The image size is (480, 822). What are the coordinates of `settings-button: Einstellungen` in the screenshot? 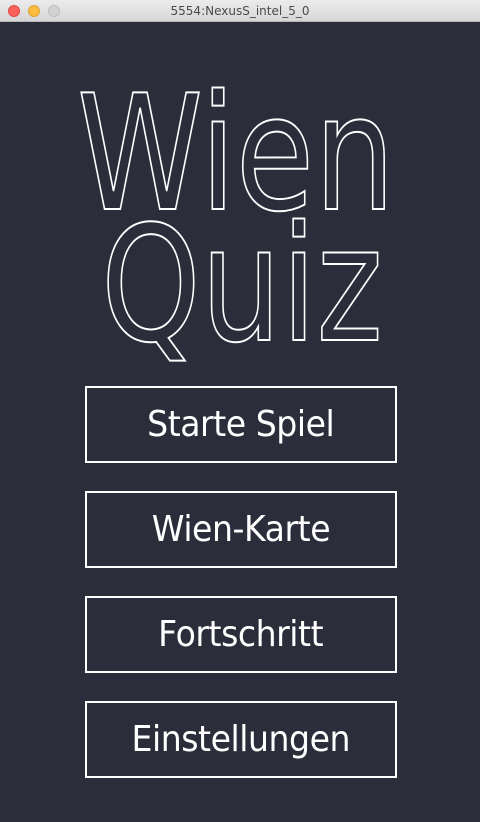 It's located at (241, 739).